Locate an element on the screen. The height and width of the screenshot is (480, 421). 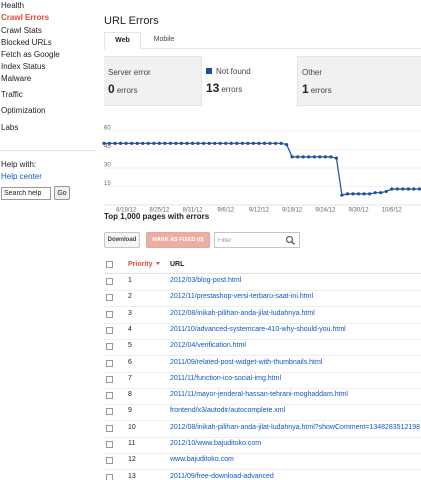
row-url-link: 2012/03/blog-post.html is located at coordinates (205, 280).